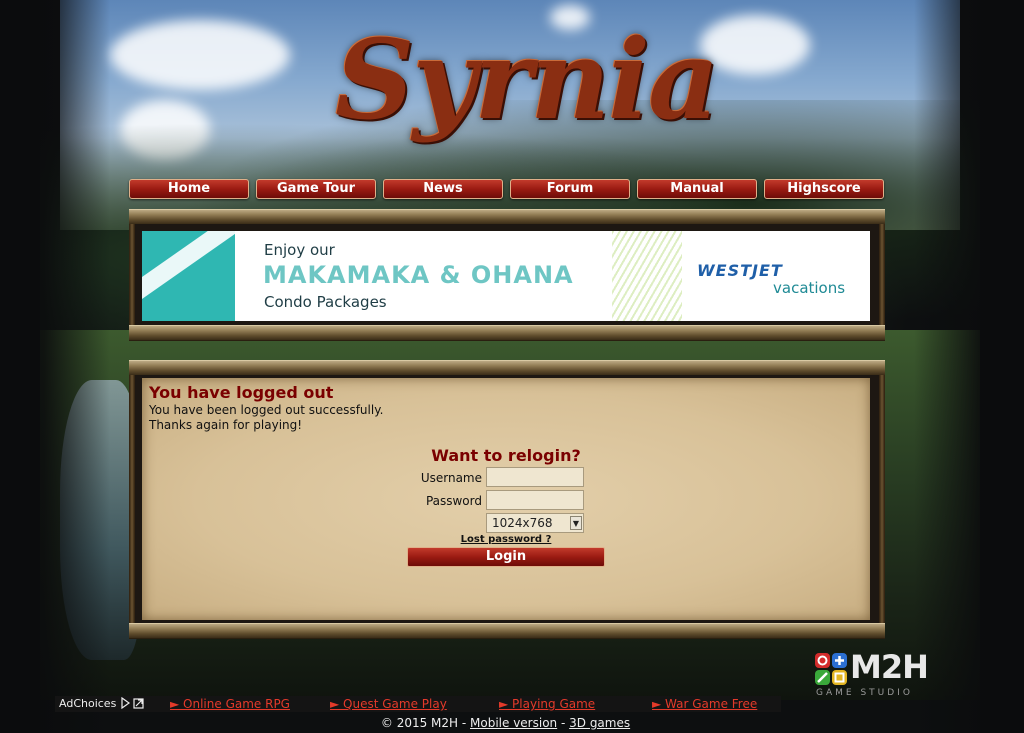  I want to click on ad-brand-sub: vacations, so click(809, 288).